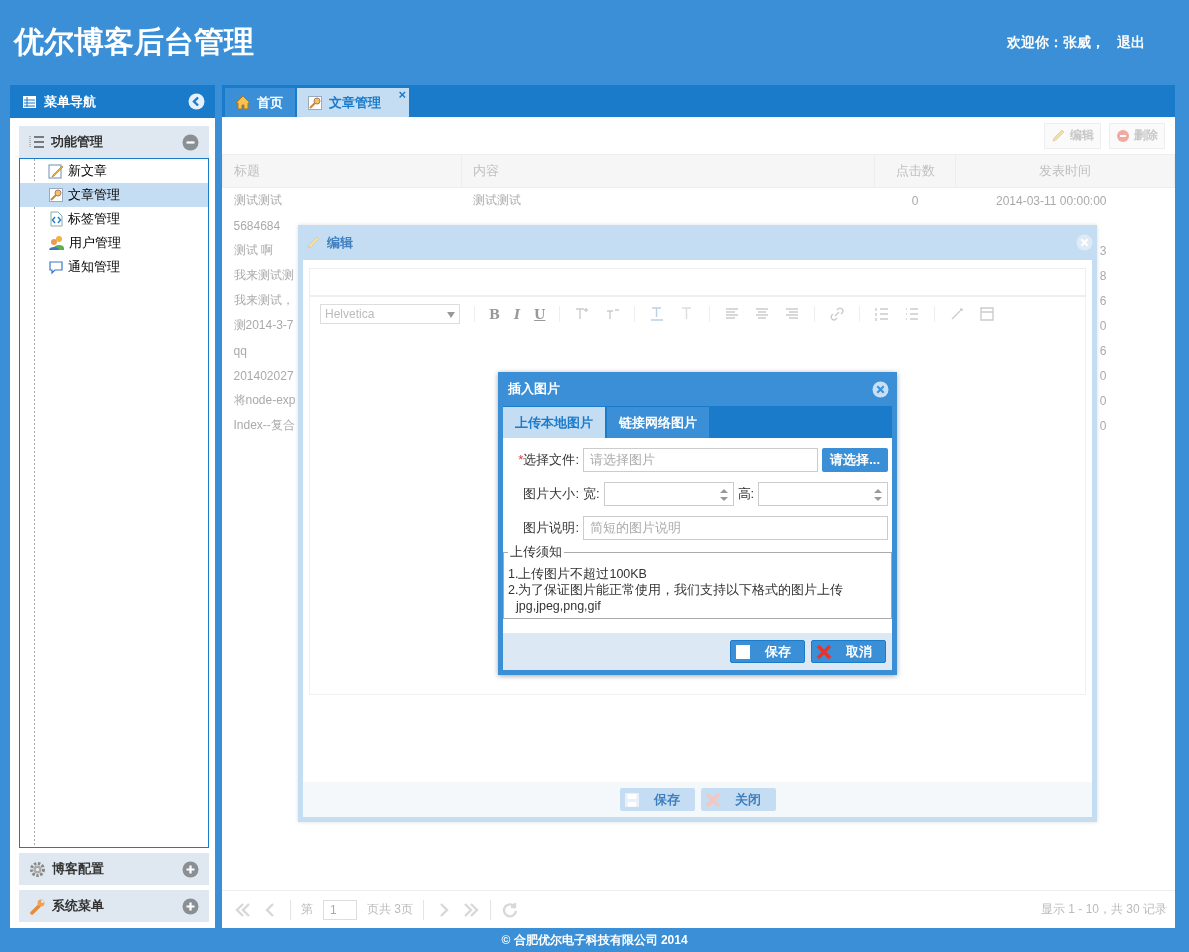 The image size is (1189, 952). I want to click on tree-item: 通知管理, so click(114, 267).